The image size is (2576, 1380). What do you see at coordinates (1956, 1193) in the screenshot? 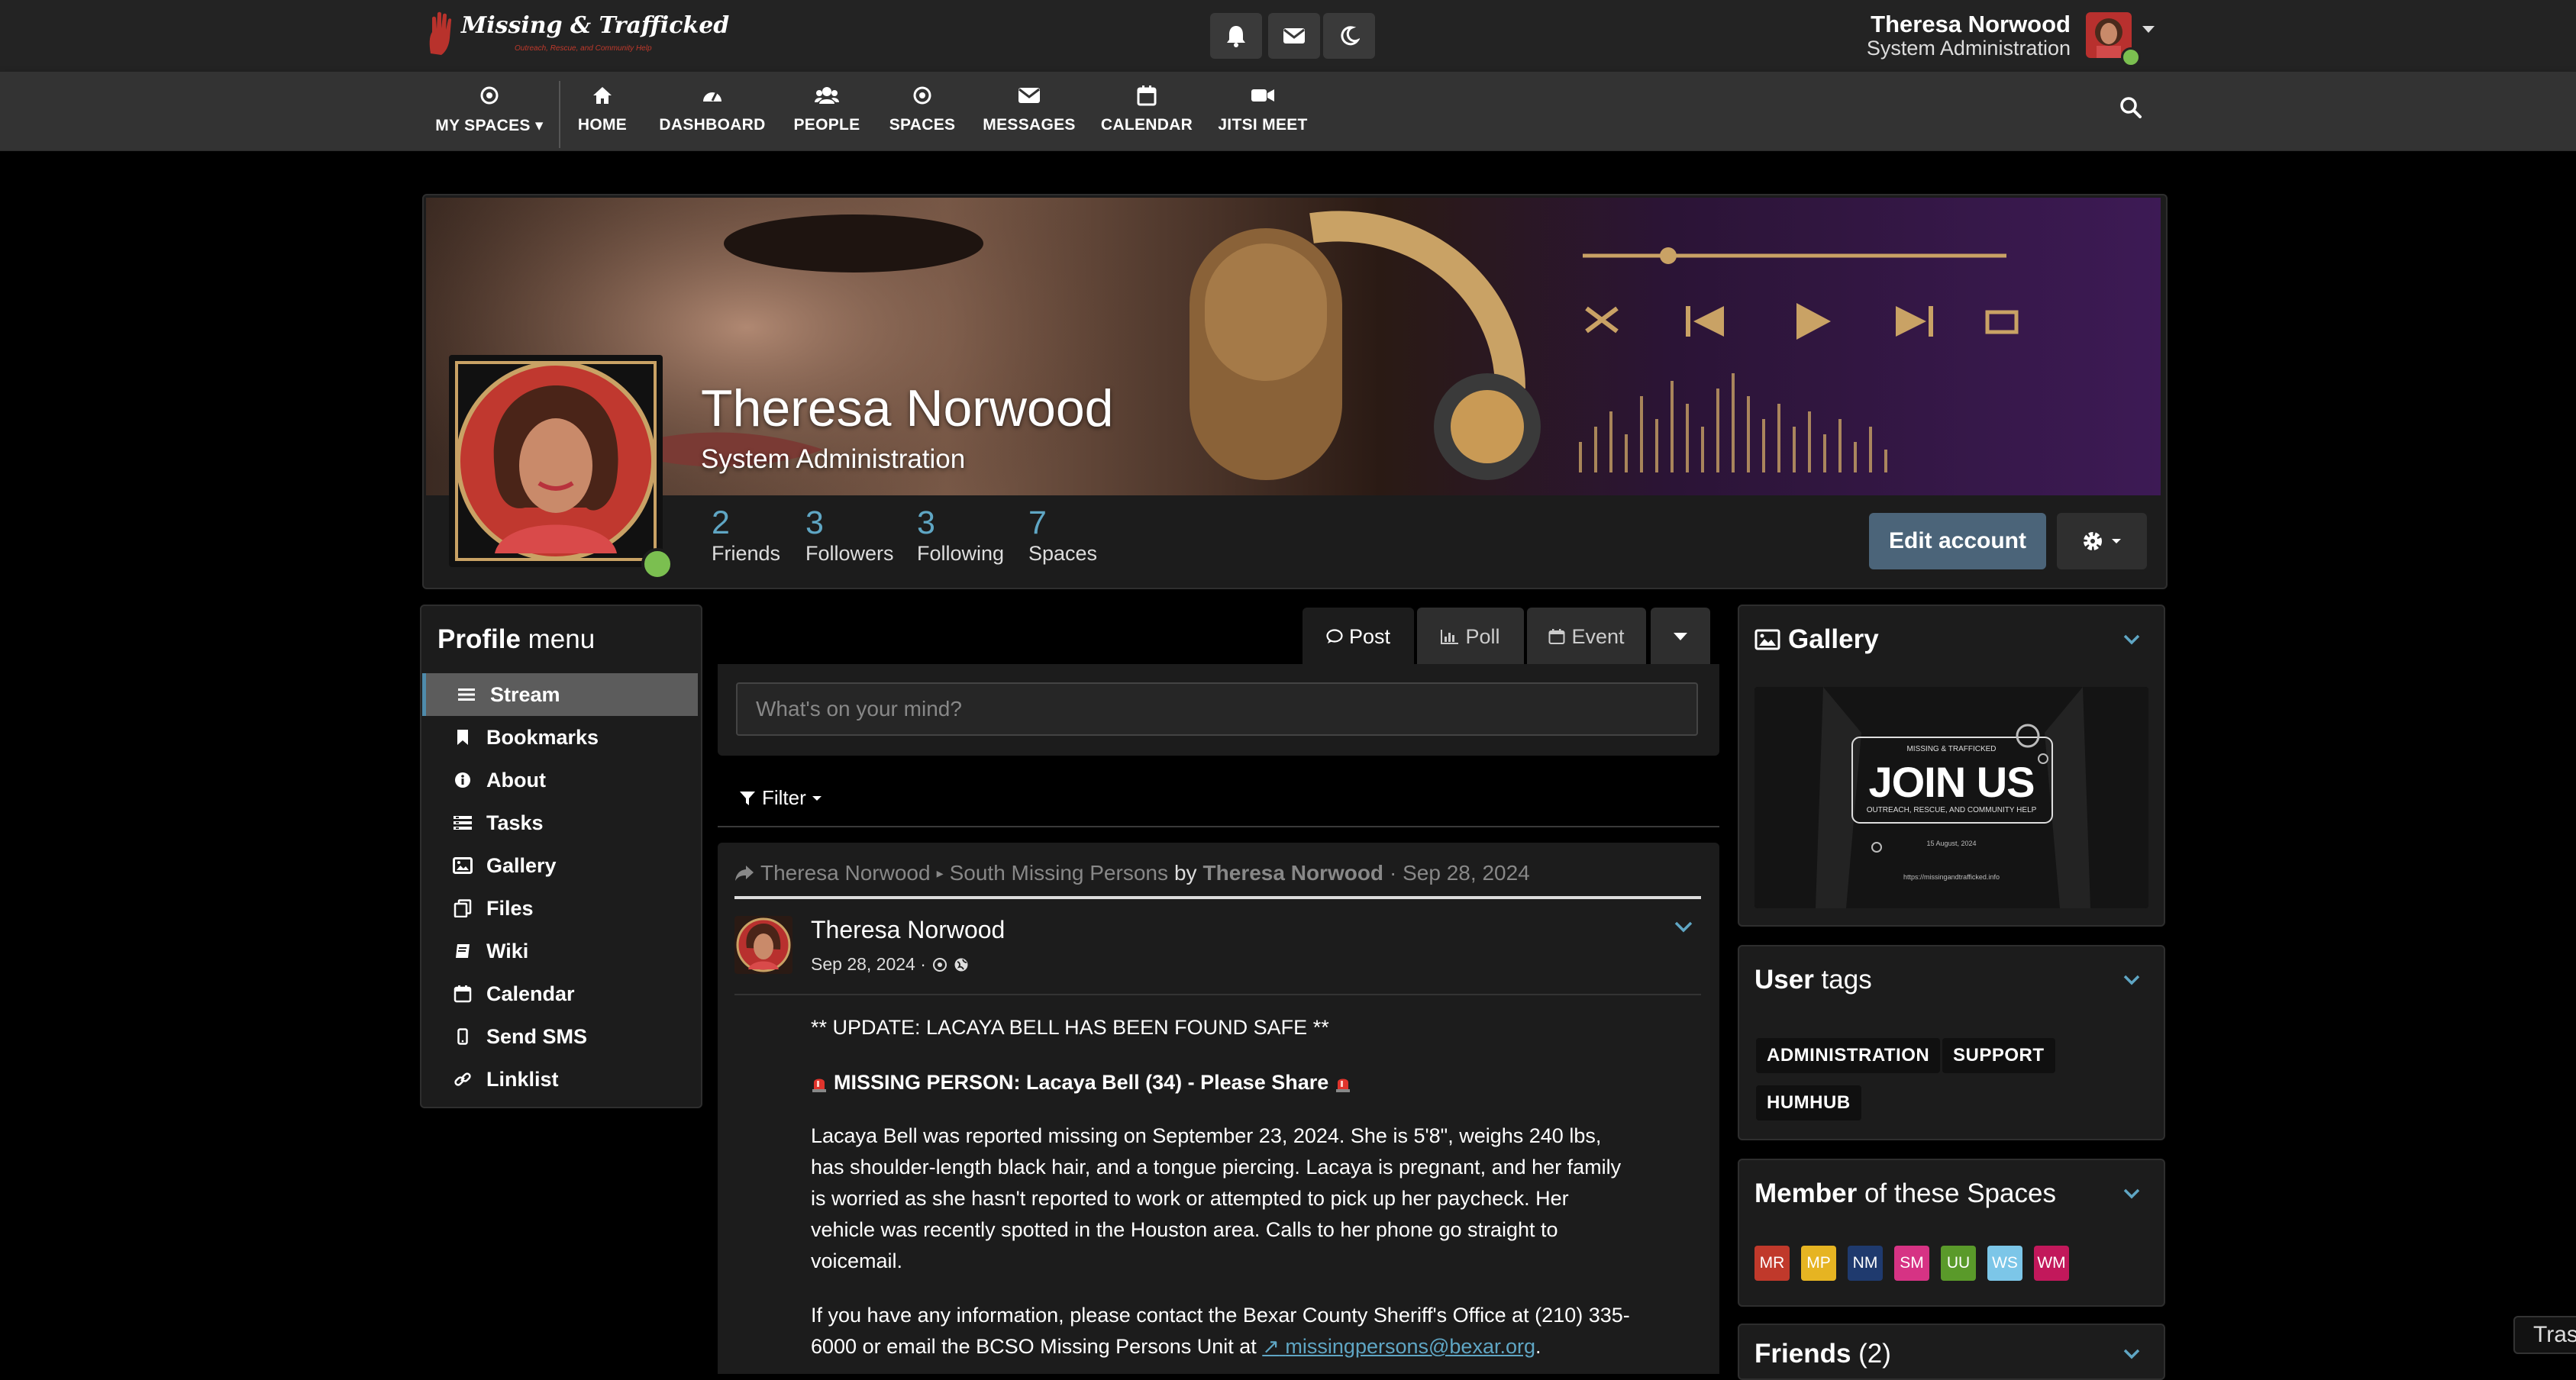
I see `member-title-rest: of these Spaces` at bounding box center [1956, 1193].